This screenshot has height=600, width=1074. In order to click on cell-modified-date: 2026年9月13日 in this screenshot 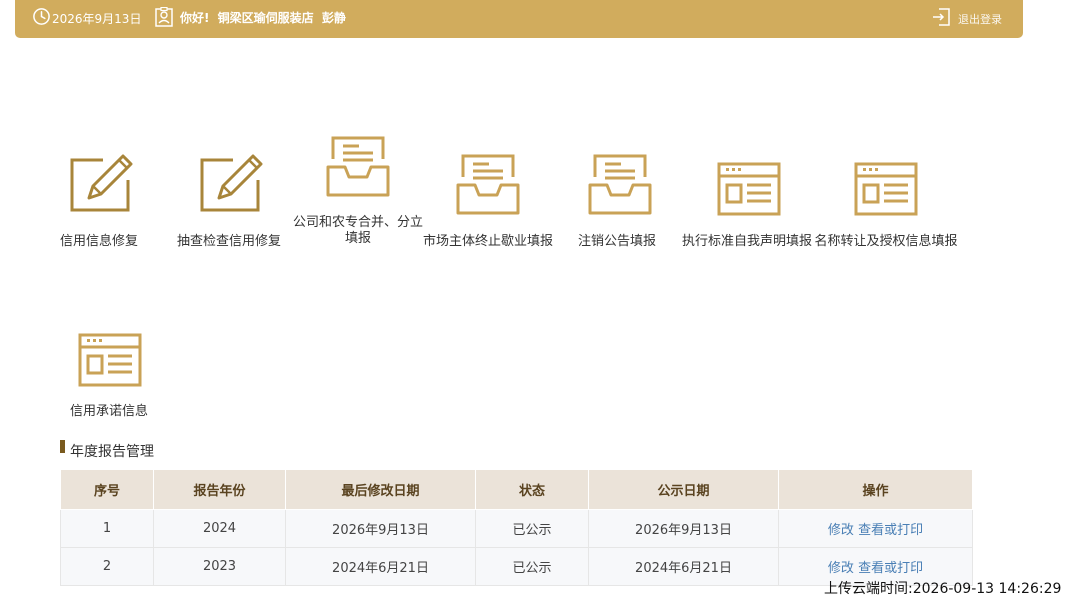, I will do `click(380, 528)`.